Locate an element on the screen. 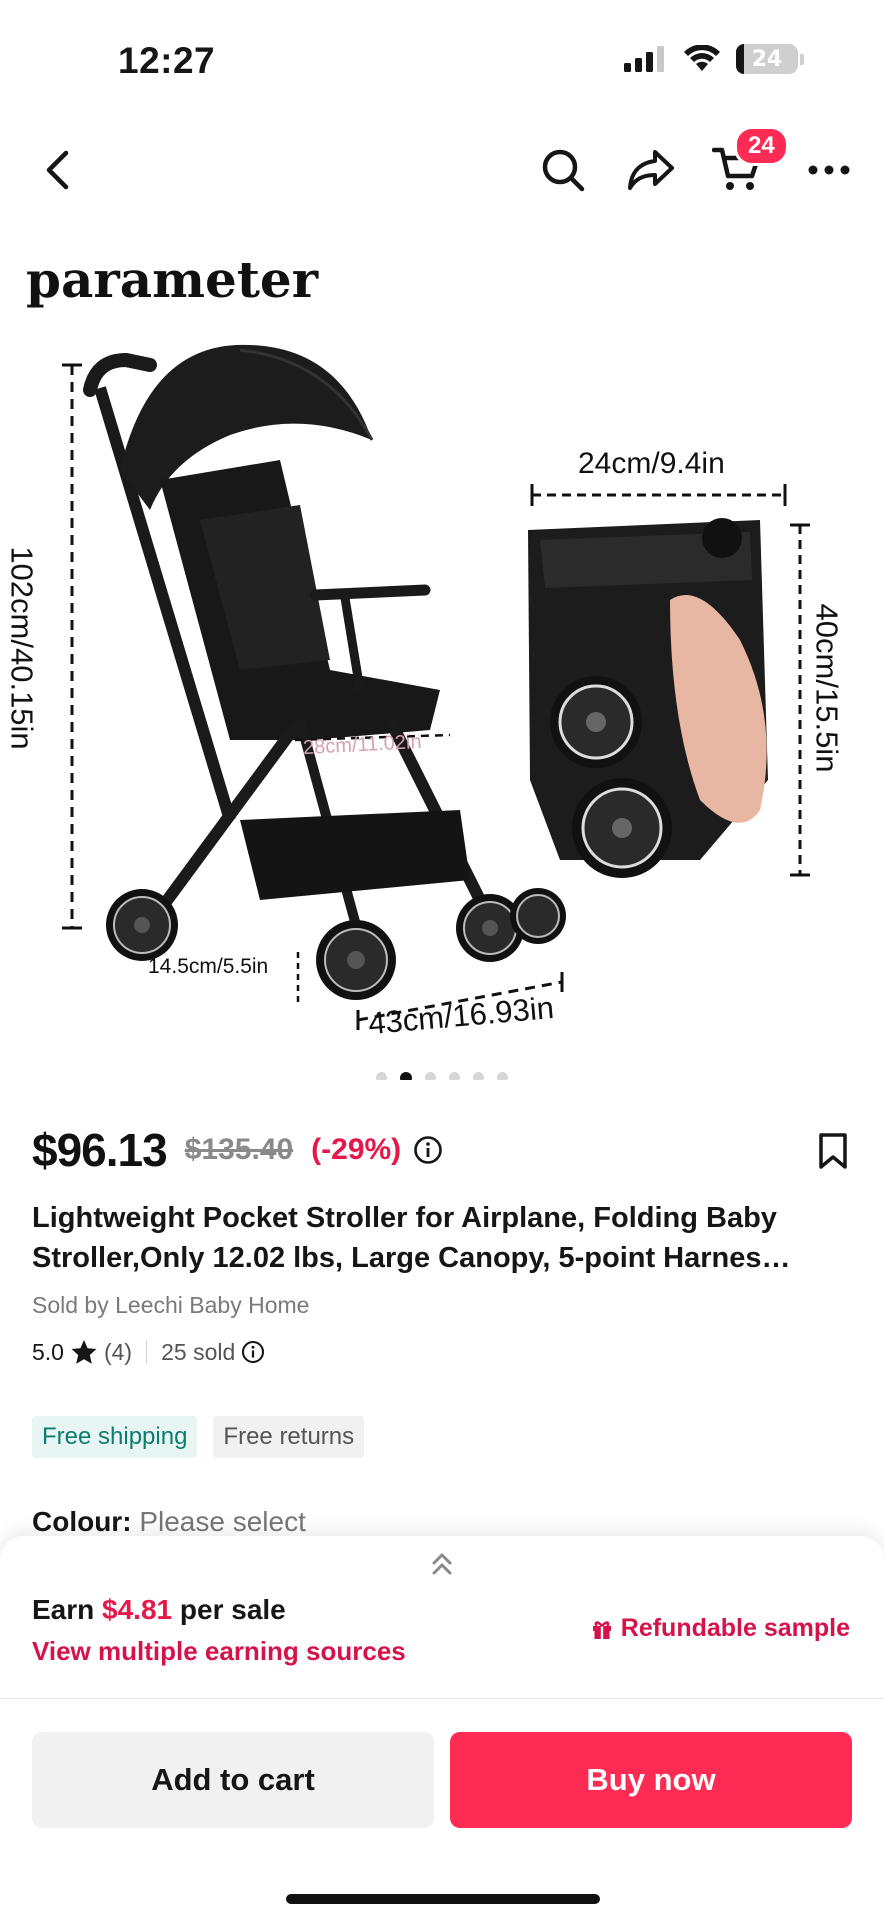  search-icon is located at coordinates (563, 170).